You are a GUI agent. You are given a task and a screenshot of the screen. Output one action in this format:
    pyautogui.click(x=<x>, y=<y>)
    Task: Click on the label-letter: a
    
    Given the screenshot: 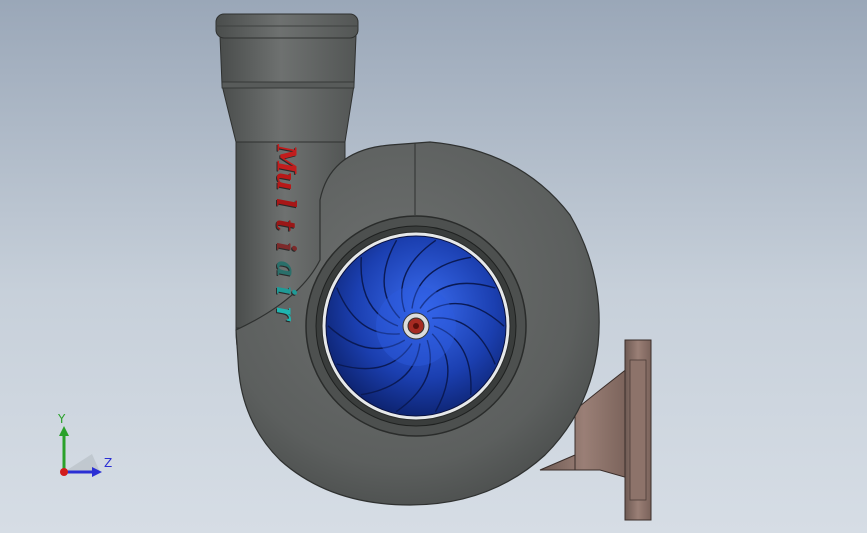 What is the action you would take?
    pyautogui.click(x=284, y=269)
    